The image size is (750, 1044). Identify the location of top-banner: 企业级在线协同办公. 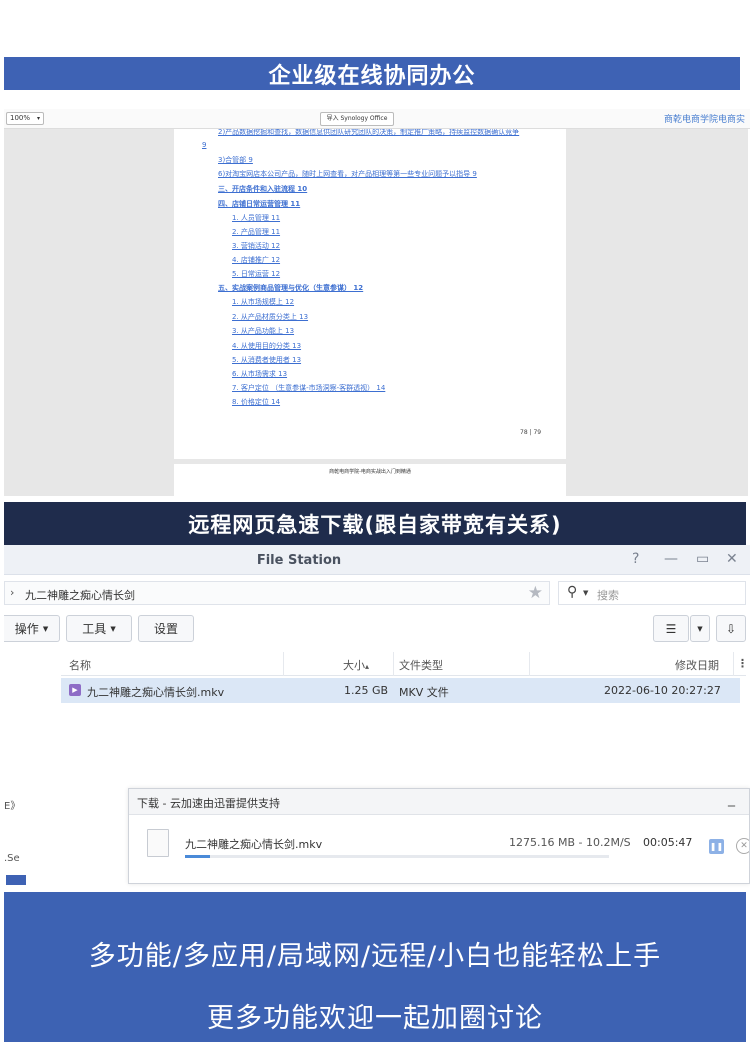
(372, 73).